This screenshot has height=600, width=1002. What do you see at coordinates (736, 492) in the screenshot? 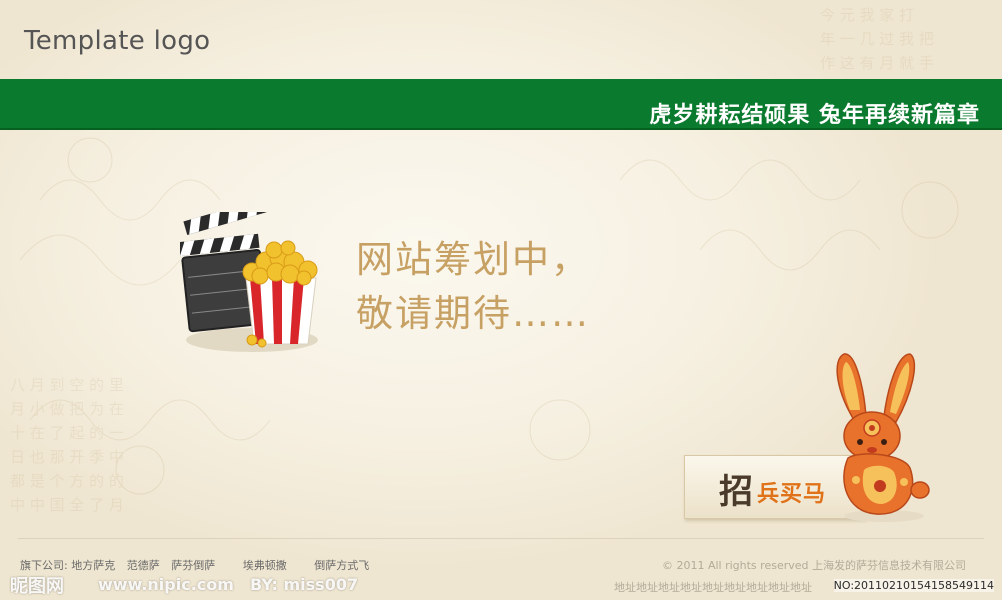
I see `recruit-big-char: 招` at bounding box center [736, 492].